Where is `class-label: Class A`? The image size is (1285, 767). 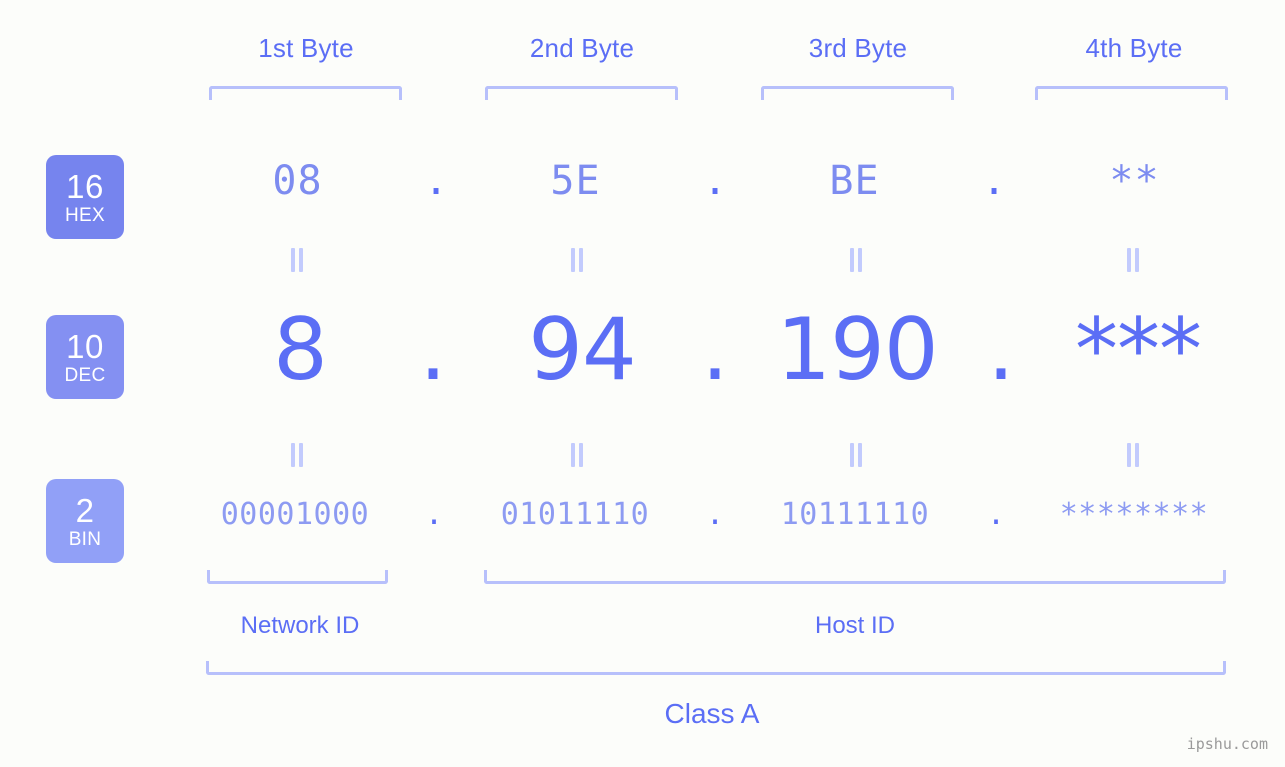 class-label: Class A is located at coordinates (712, 713).